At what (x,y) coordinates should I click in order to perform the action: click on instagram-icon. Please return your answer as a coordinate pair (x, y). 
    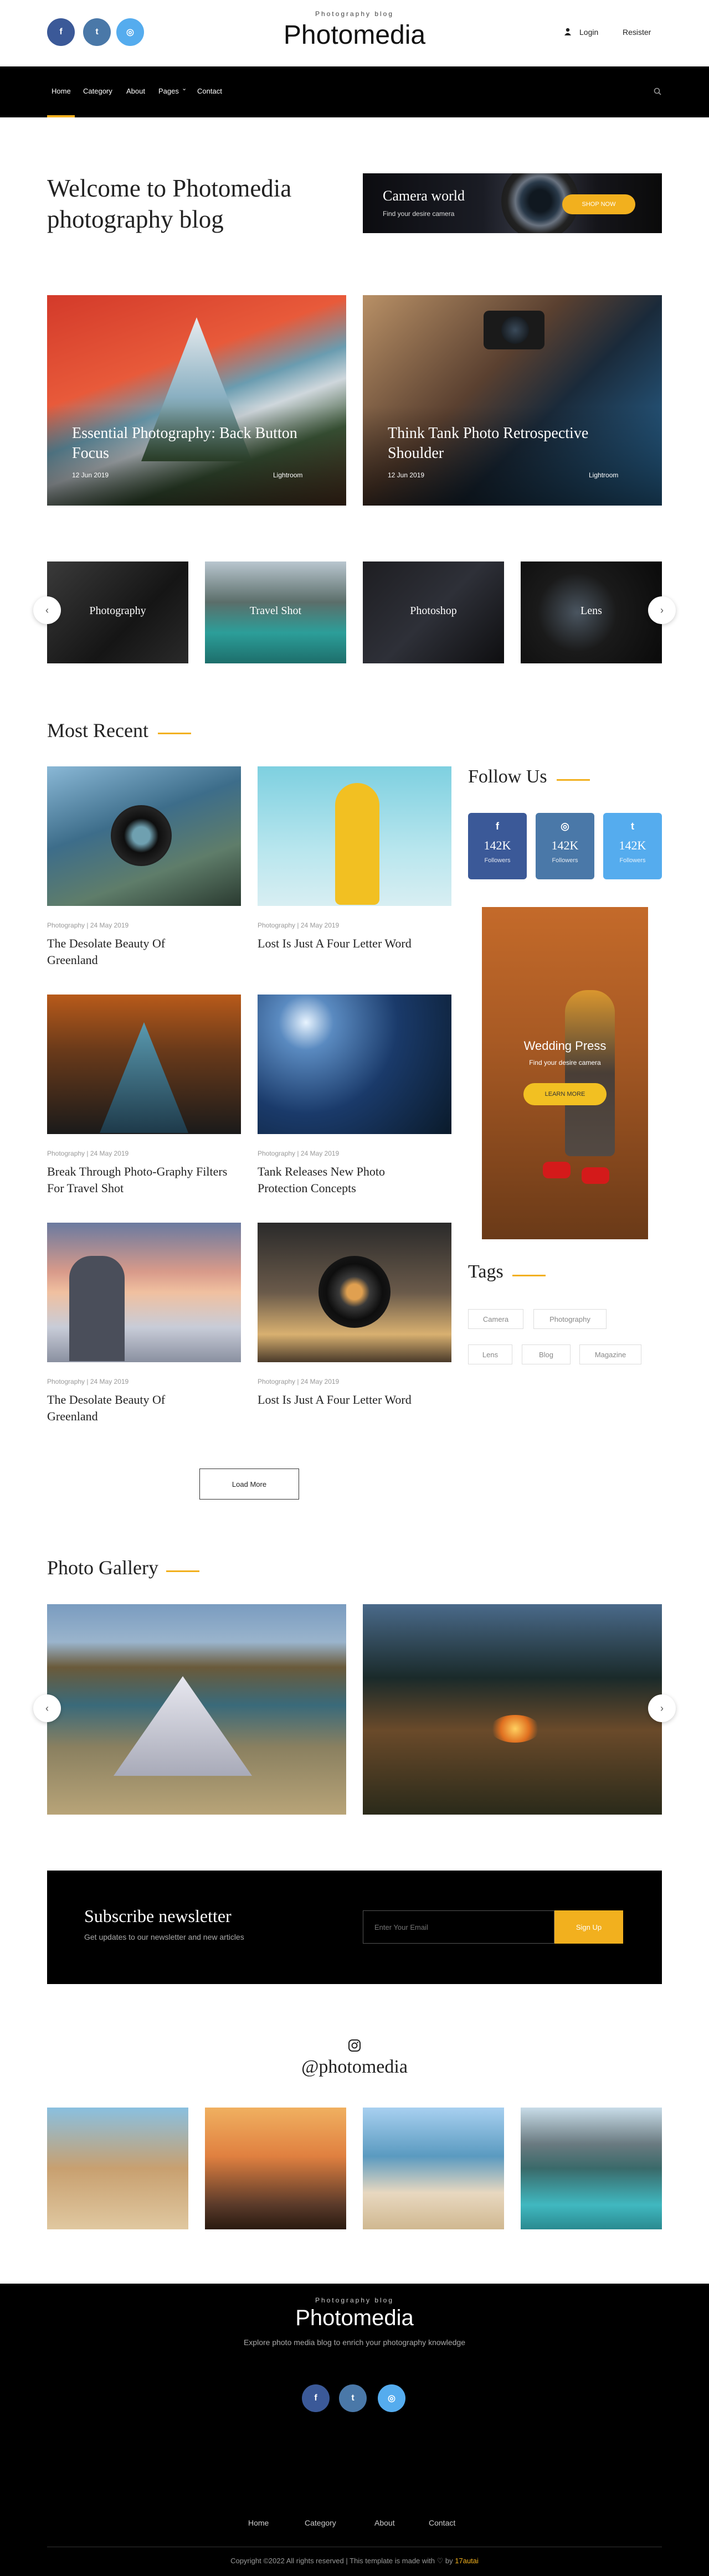
    Looking at the image, I should click on (354, 2047).